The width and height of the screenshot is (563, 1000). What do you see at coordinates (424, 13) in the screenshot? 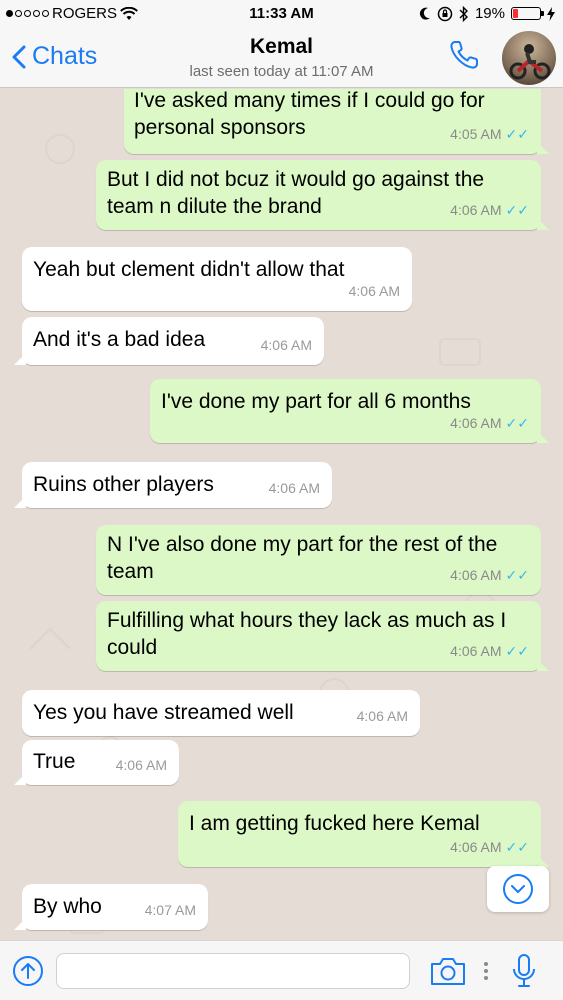
I see `do-not-disturb-icon` at bounding box center [424, 13].